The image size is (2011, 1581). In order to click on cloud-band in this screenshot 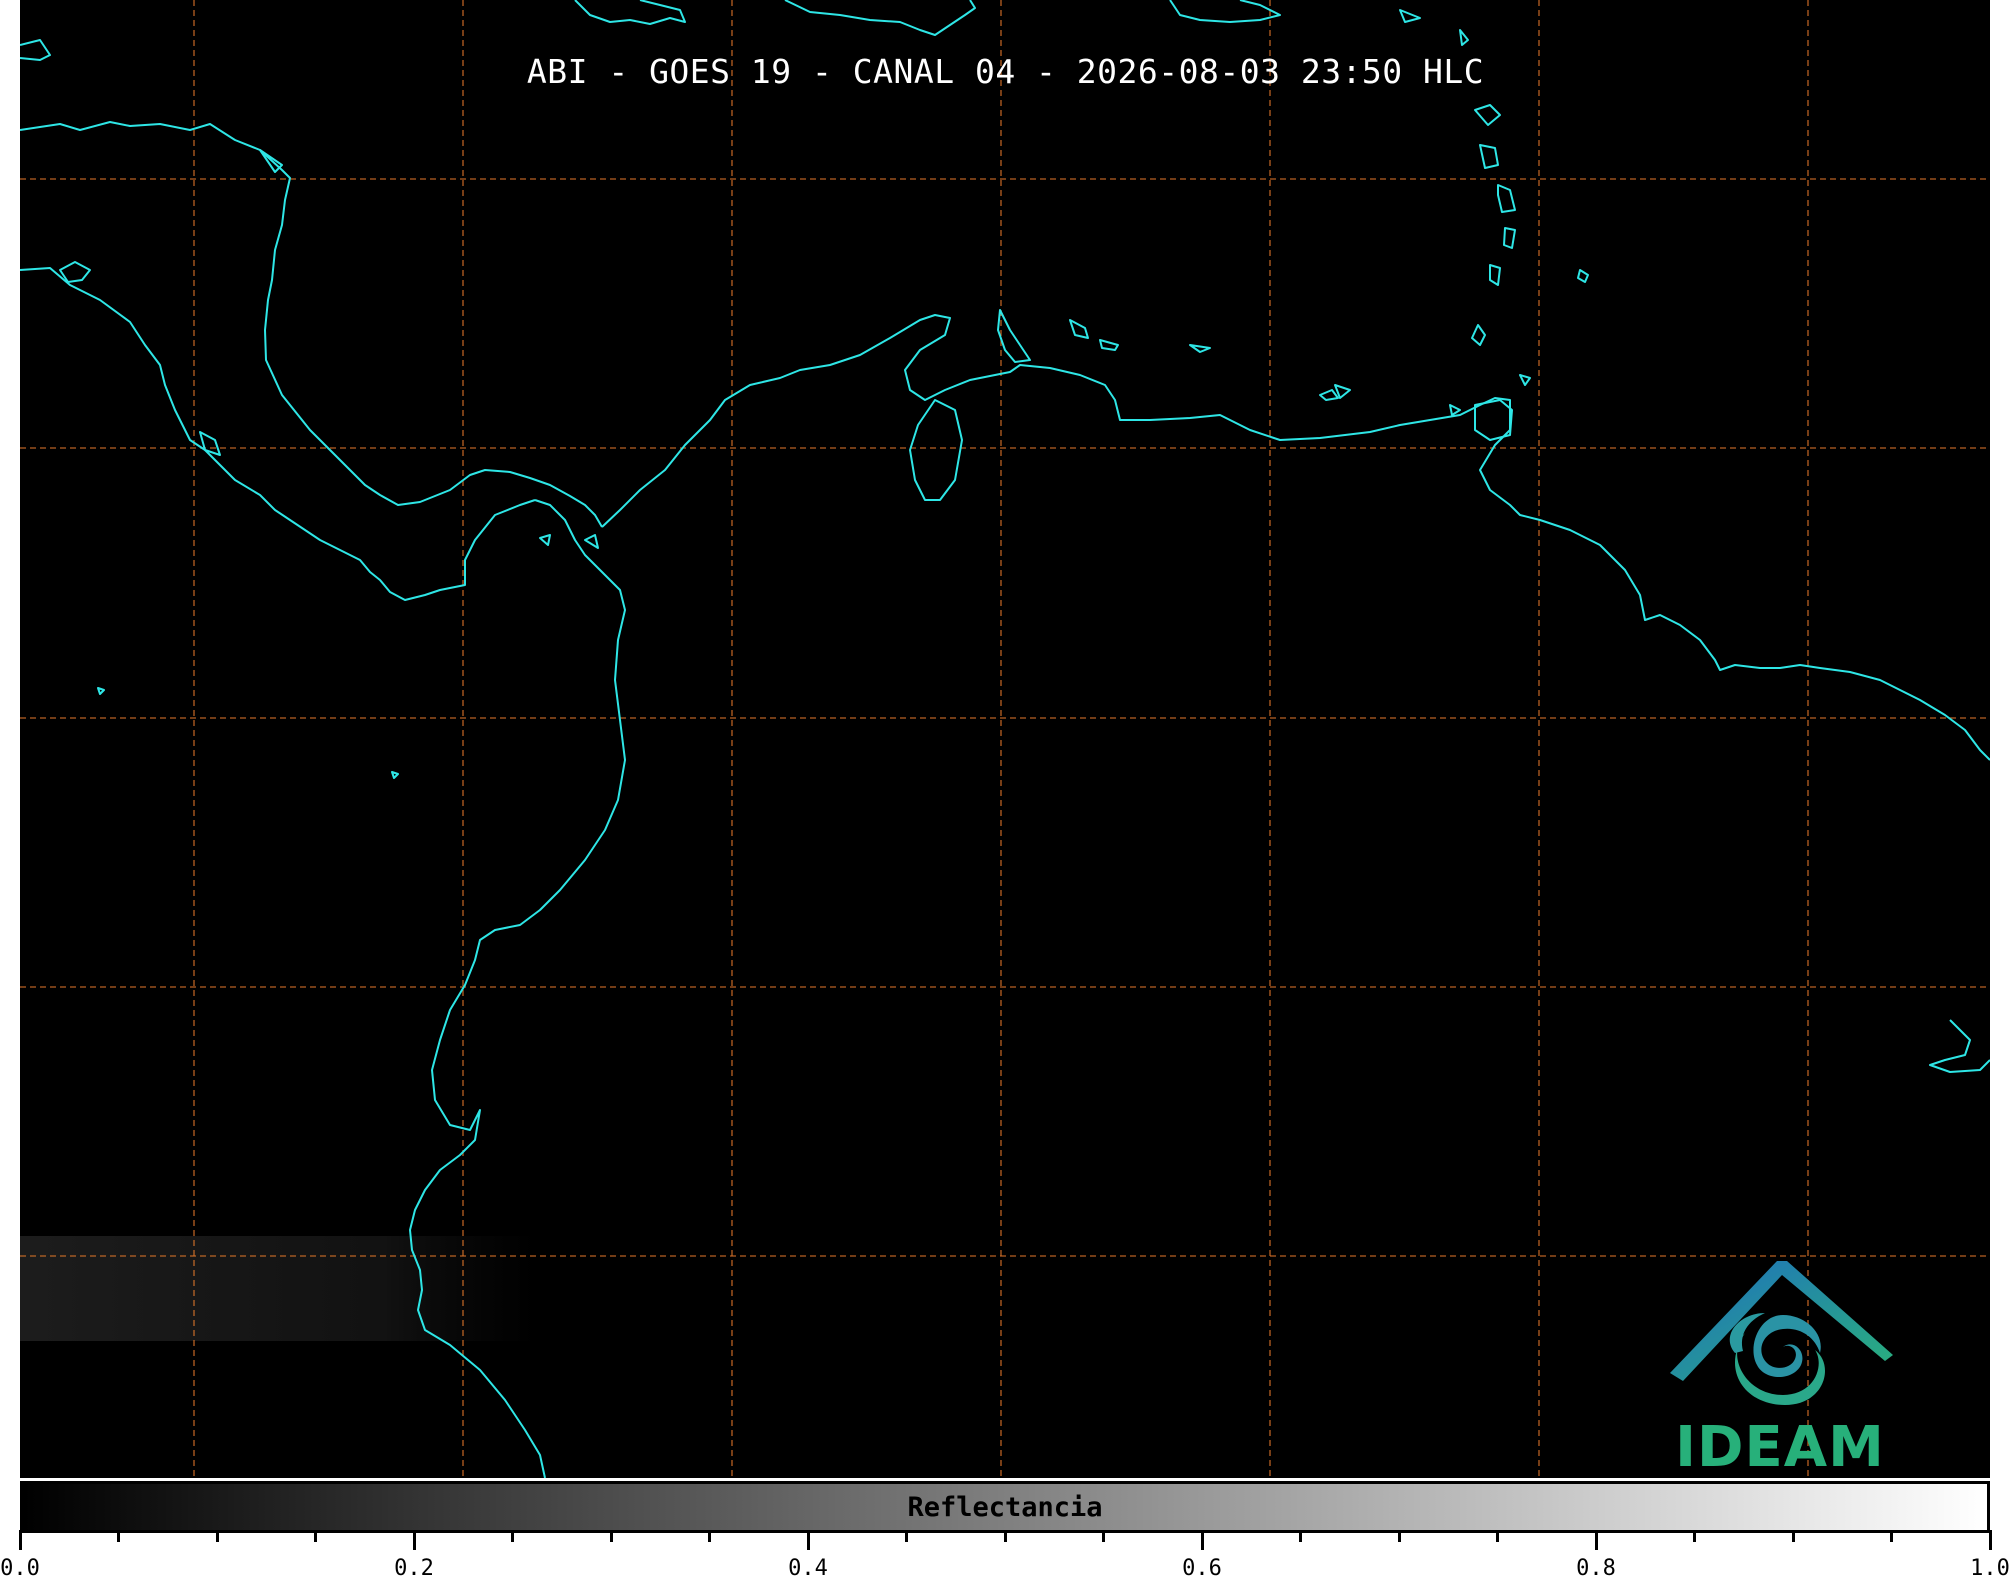, I will do `click(280, 1288)`.